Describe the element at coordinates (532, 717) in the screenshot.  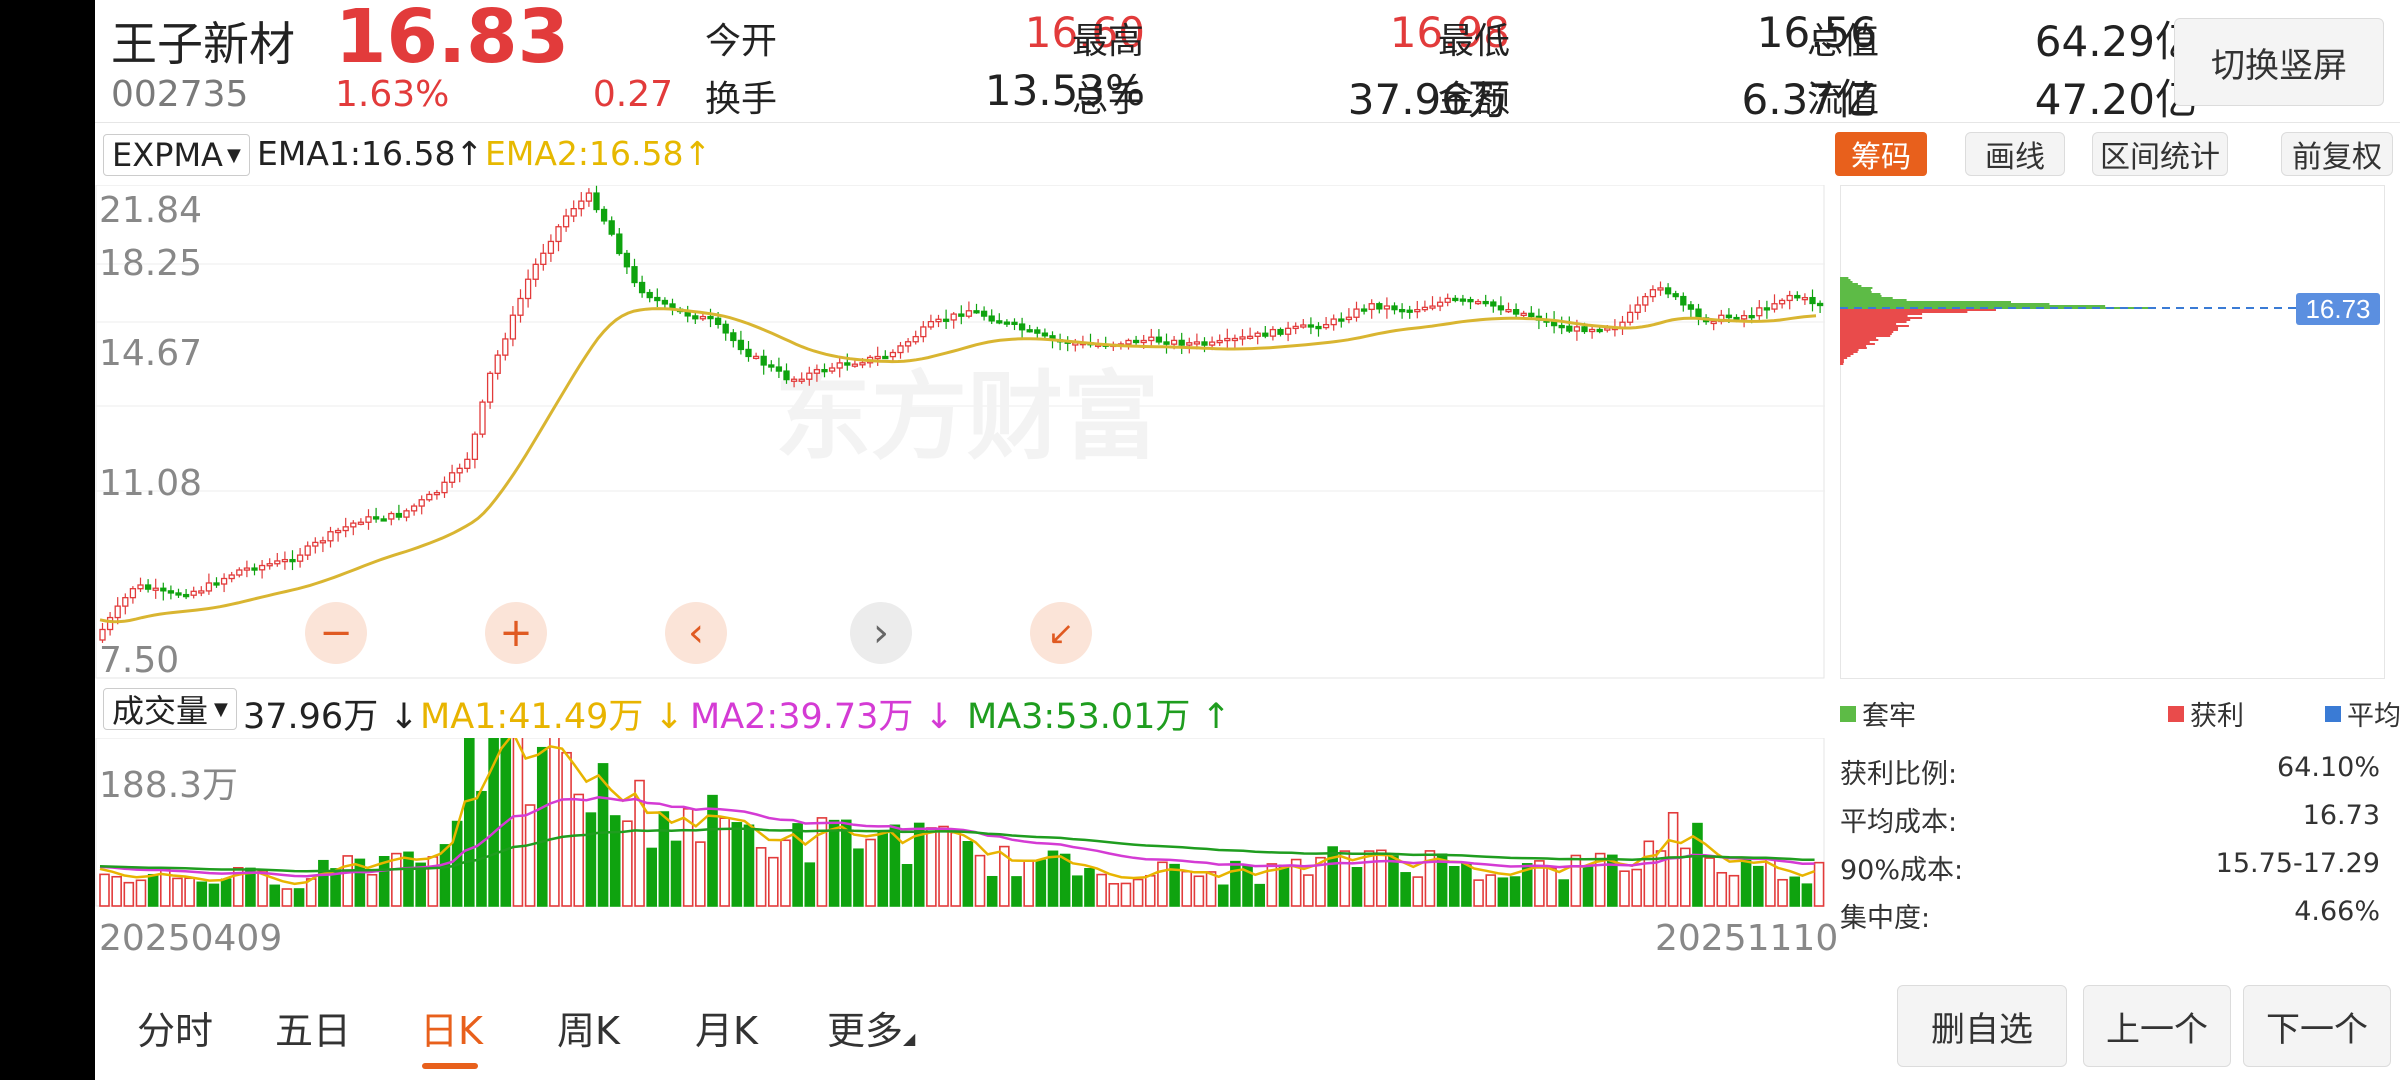
I see `ma1-text: MA1:41.49万` at that location.